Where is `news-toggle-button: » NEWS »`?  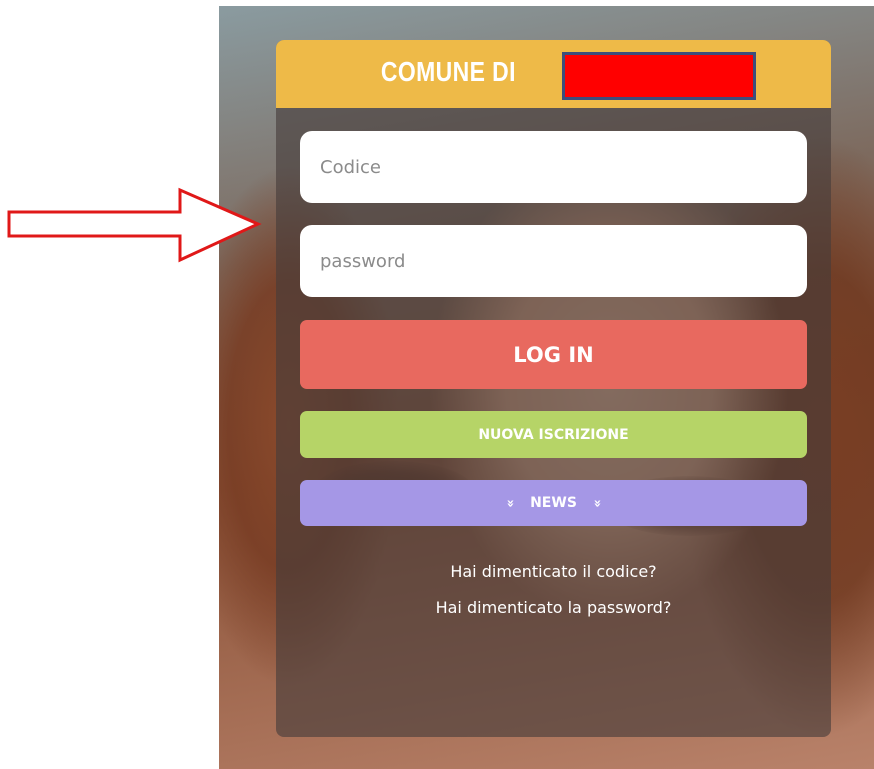
news-toggle-button: » NEWS » is located at coordinates (553, 503).